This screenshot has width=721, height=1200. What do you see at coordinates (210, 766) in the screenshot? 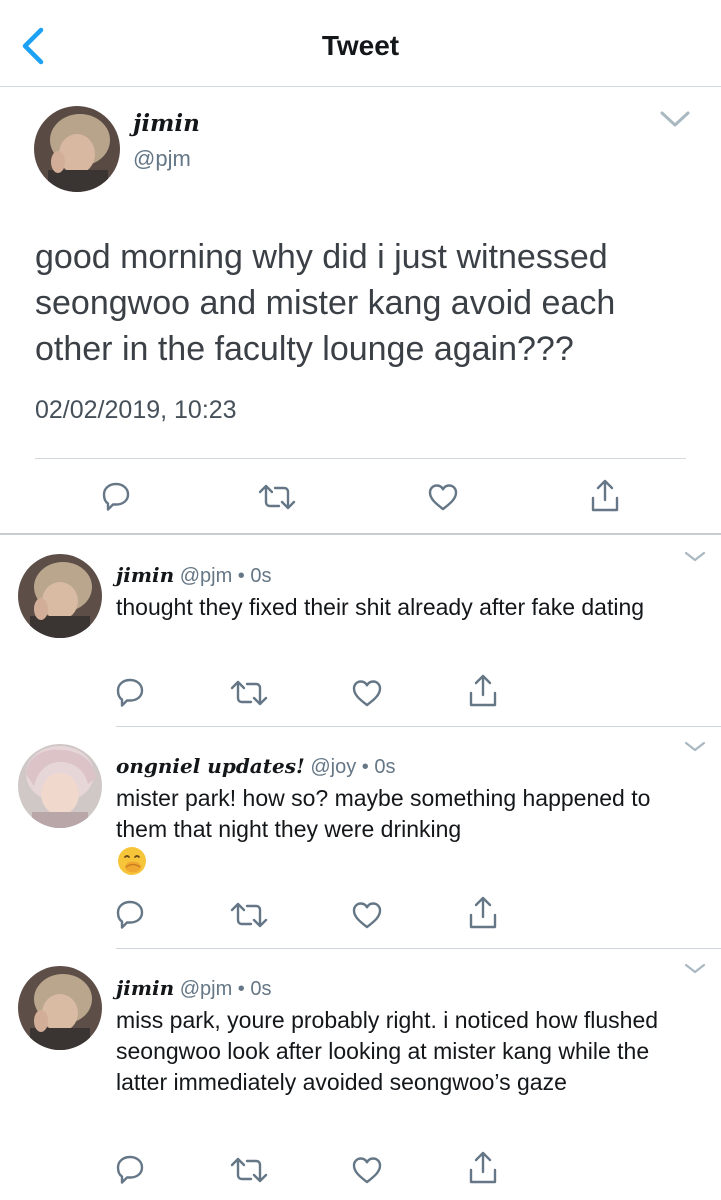
I see `reply-author-name: ongniel updates!` at bounding box center [210, 766].